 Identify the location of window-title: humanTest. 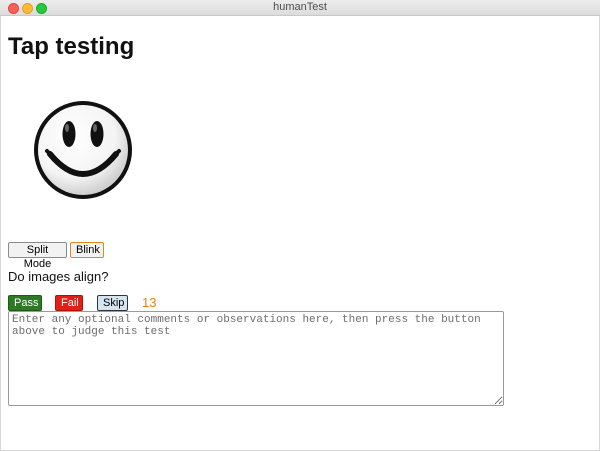
(300, 7).